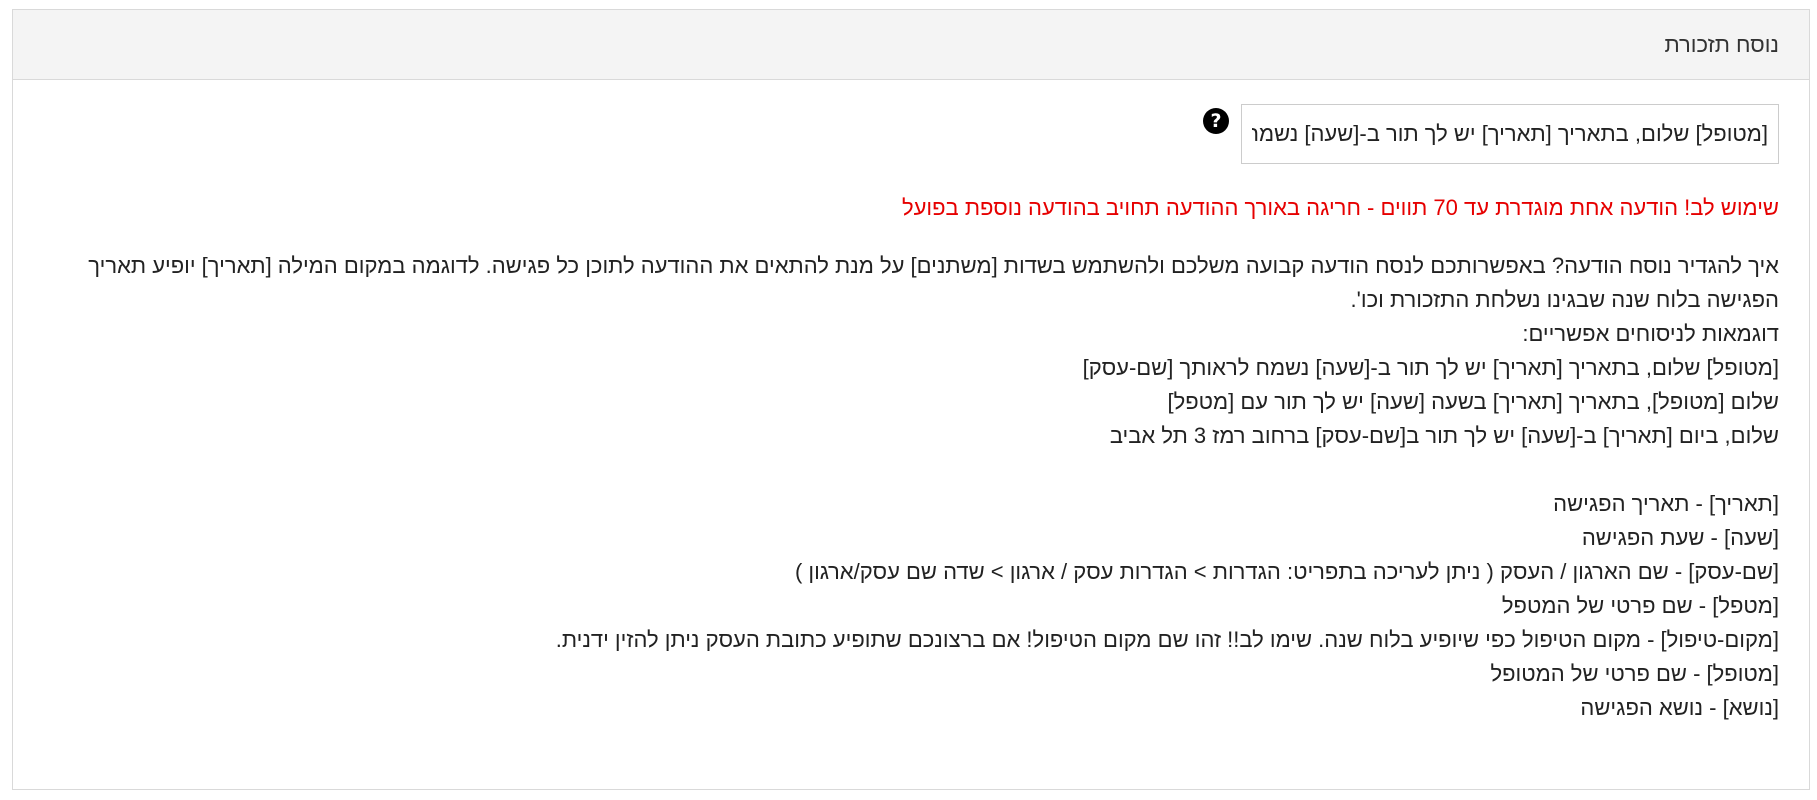 The image size is (1817, 800). Describe the element at coordinates (1650, 333) in the screenshot. I see `examples-title: דוגמאות לניסוחים אפשריים:` at that location.